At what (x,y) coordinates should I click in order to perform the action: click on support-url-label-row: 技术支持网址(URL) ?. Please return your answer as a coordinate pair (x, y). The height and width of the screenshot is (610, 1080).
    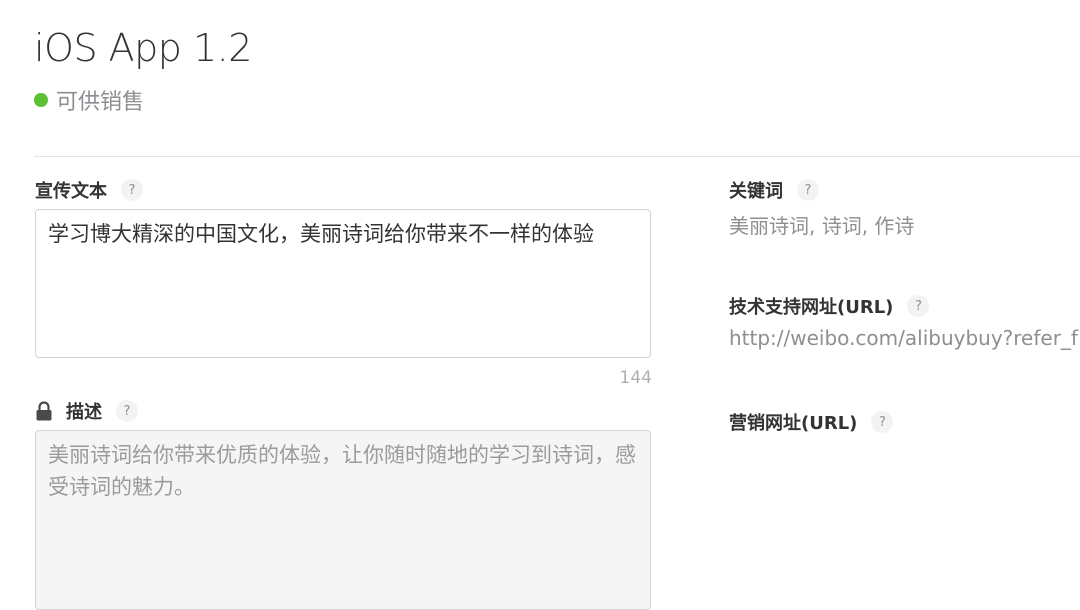
    Looking at the image, I should click on (829, 306).